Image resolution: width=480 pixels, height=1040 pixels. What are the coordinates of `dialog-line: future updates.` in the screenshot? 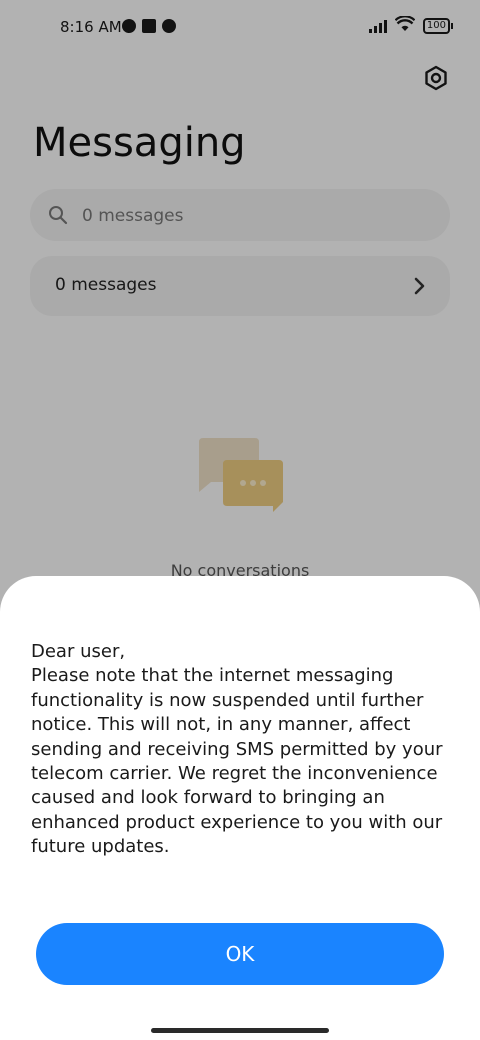 It's located at (100, 847).